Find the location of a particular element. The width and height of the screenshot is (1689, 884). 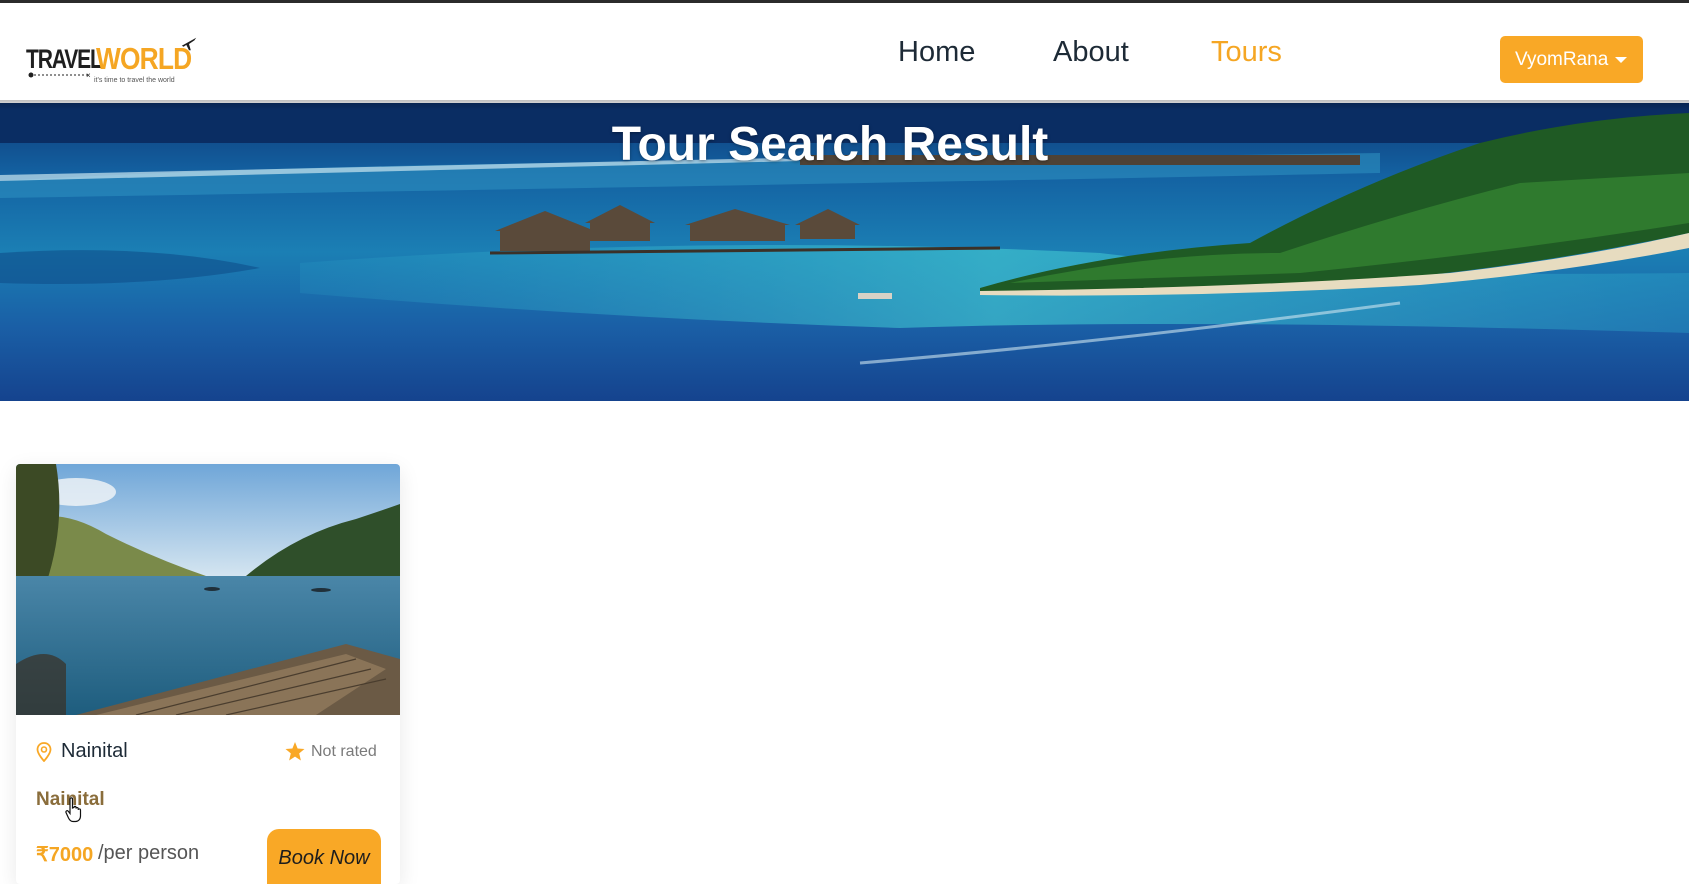

price-unit: /per person is located at coordinates (149, 853).